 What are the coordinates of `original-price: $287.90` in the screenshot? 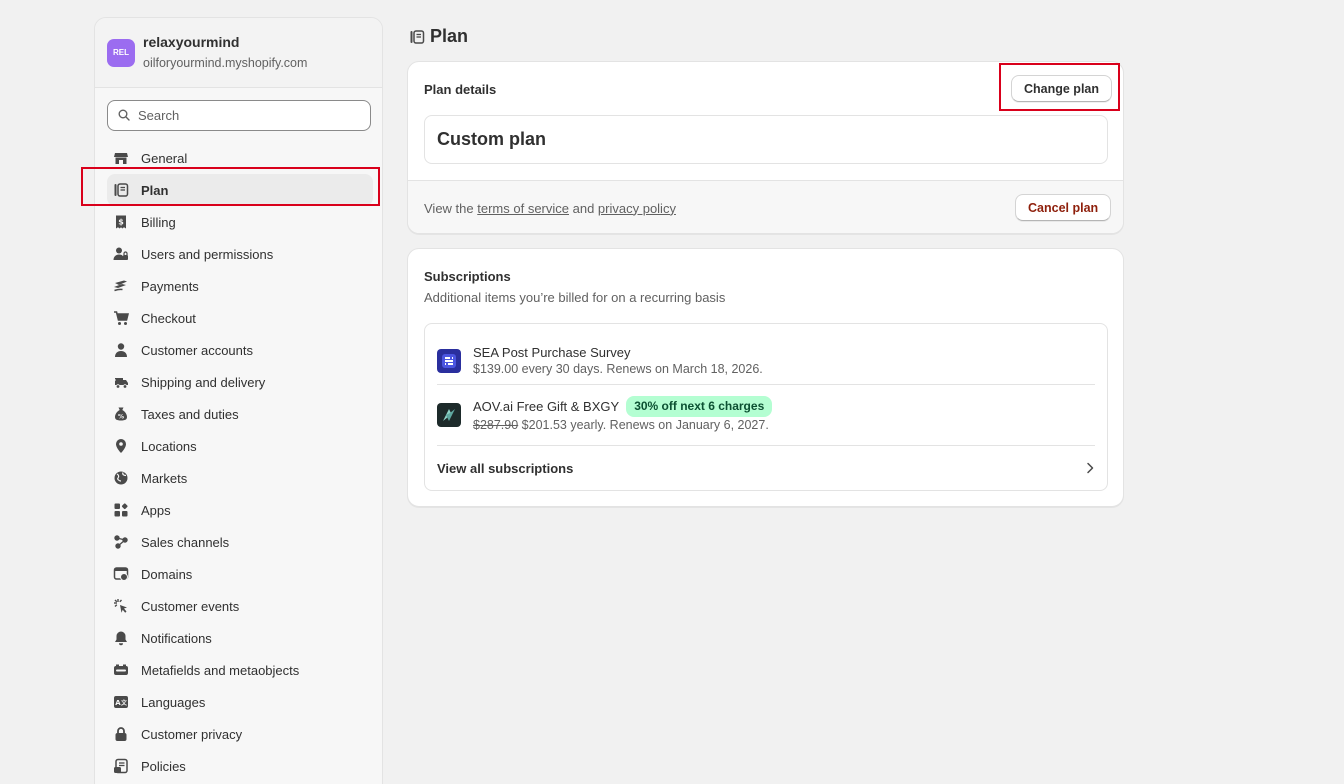 It's located at (496, 425).